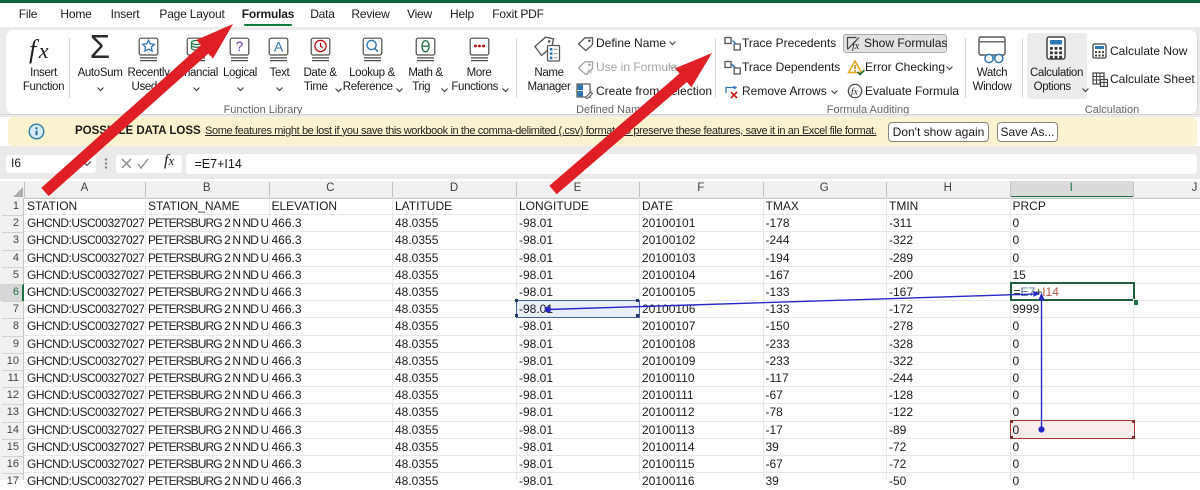  I want to click on svg-text: A, so click(279, 47).